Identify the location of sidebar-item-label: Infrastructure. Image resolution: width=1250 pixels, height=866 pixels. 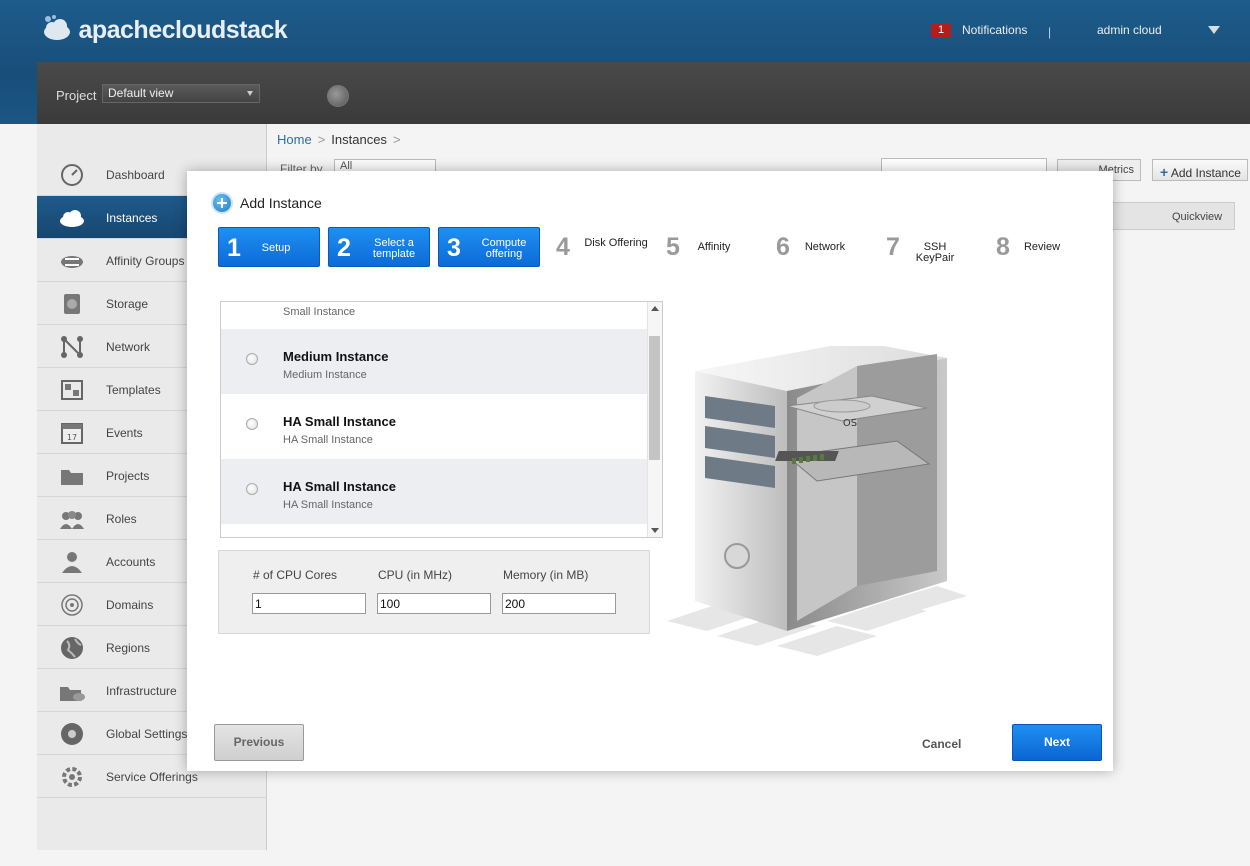
(141, 691).